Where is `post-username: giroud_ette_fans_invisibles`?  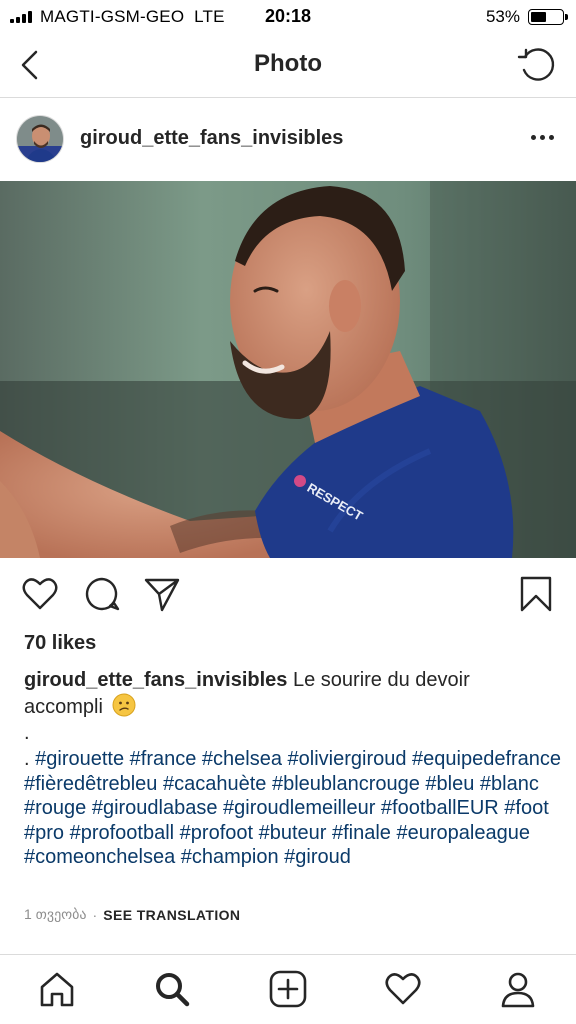 post-username: giroud_ette_fans_invisibles is located at coordinates (211, 138).